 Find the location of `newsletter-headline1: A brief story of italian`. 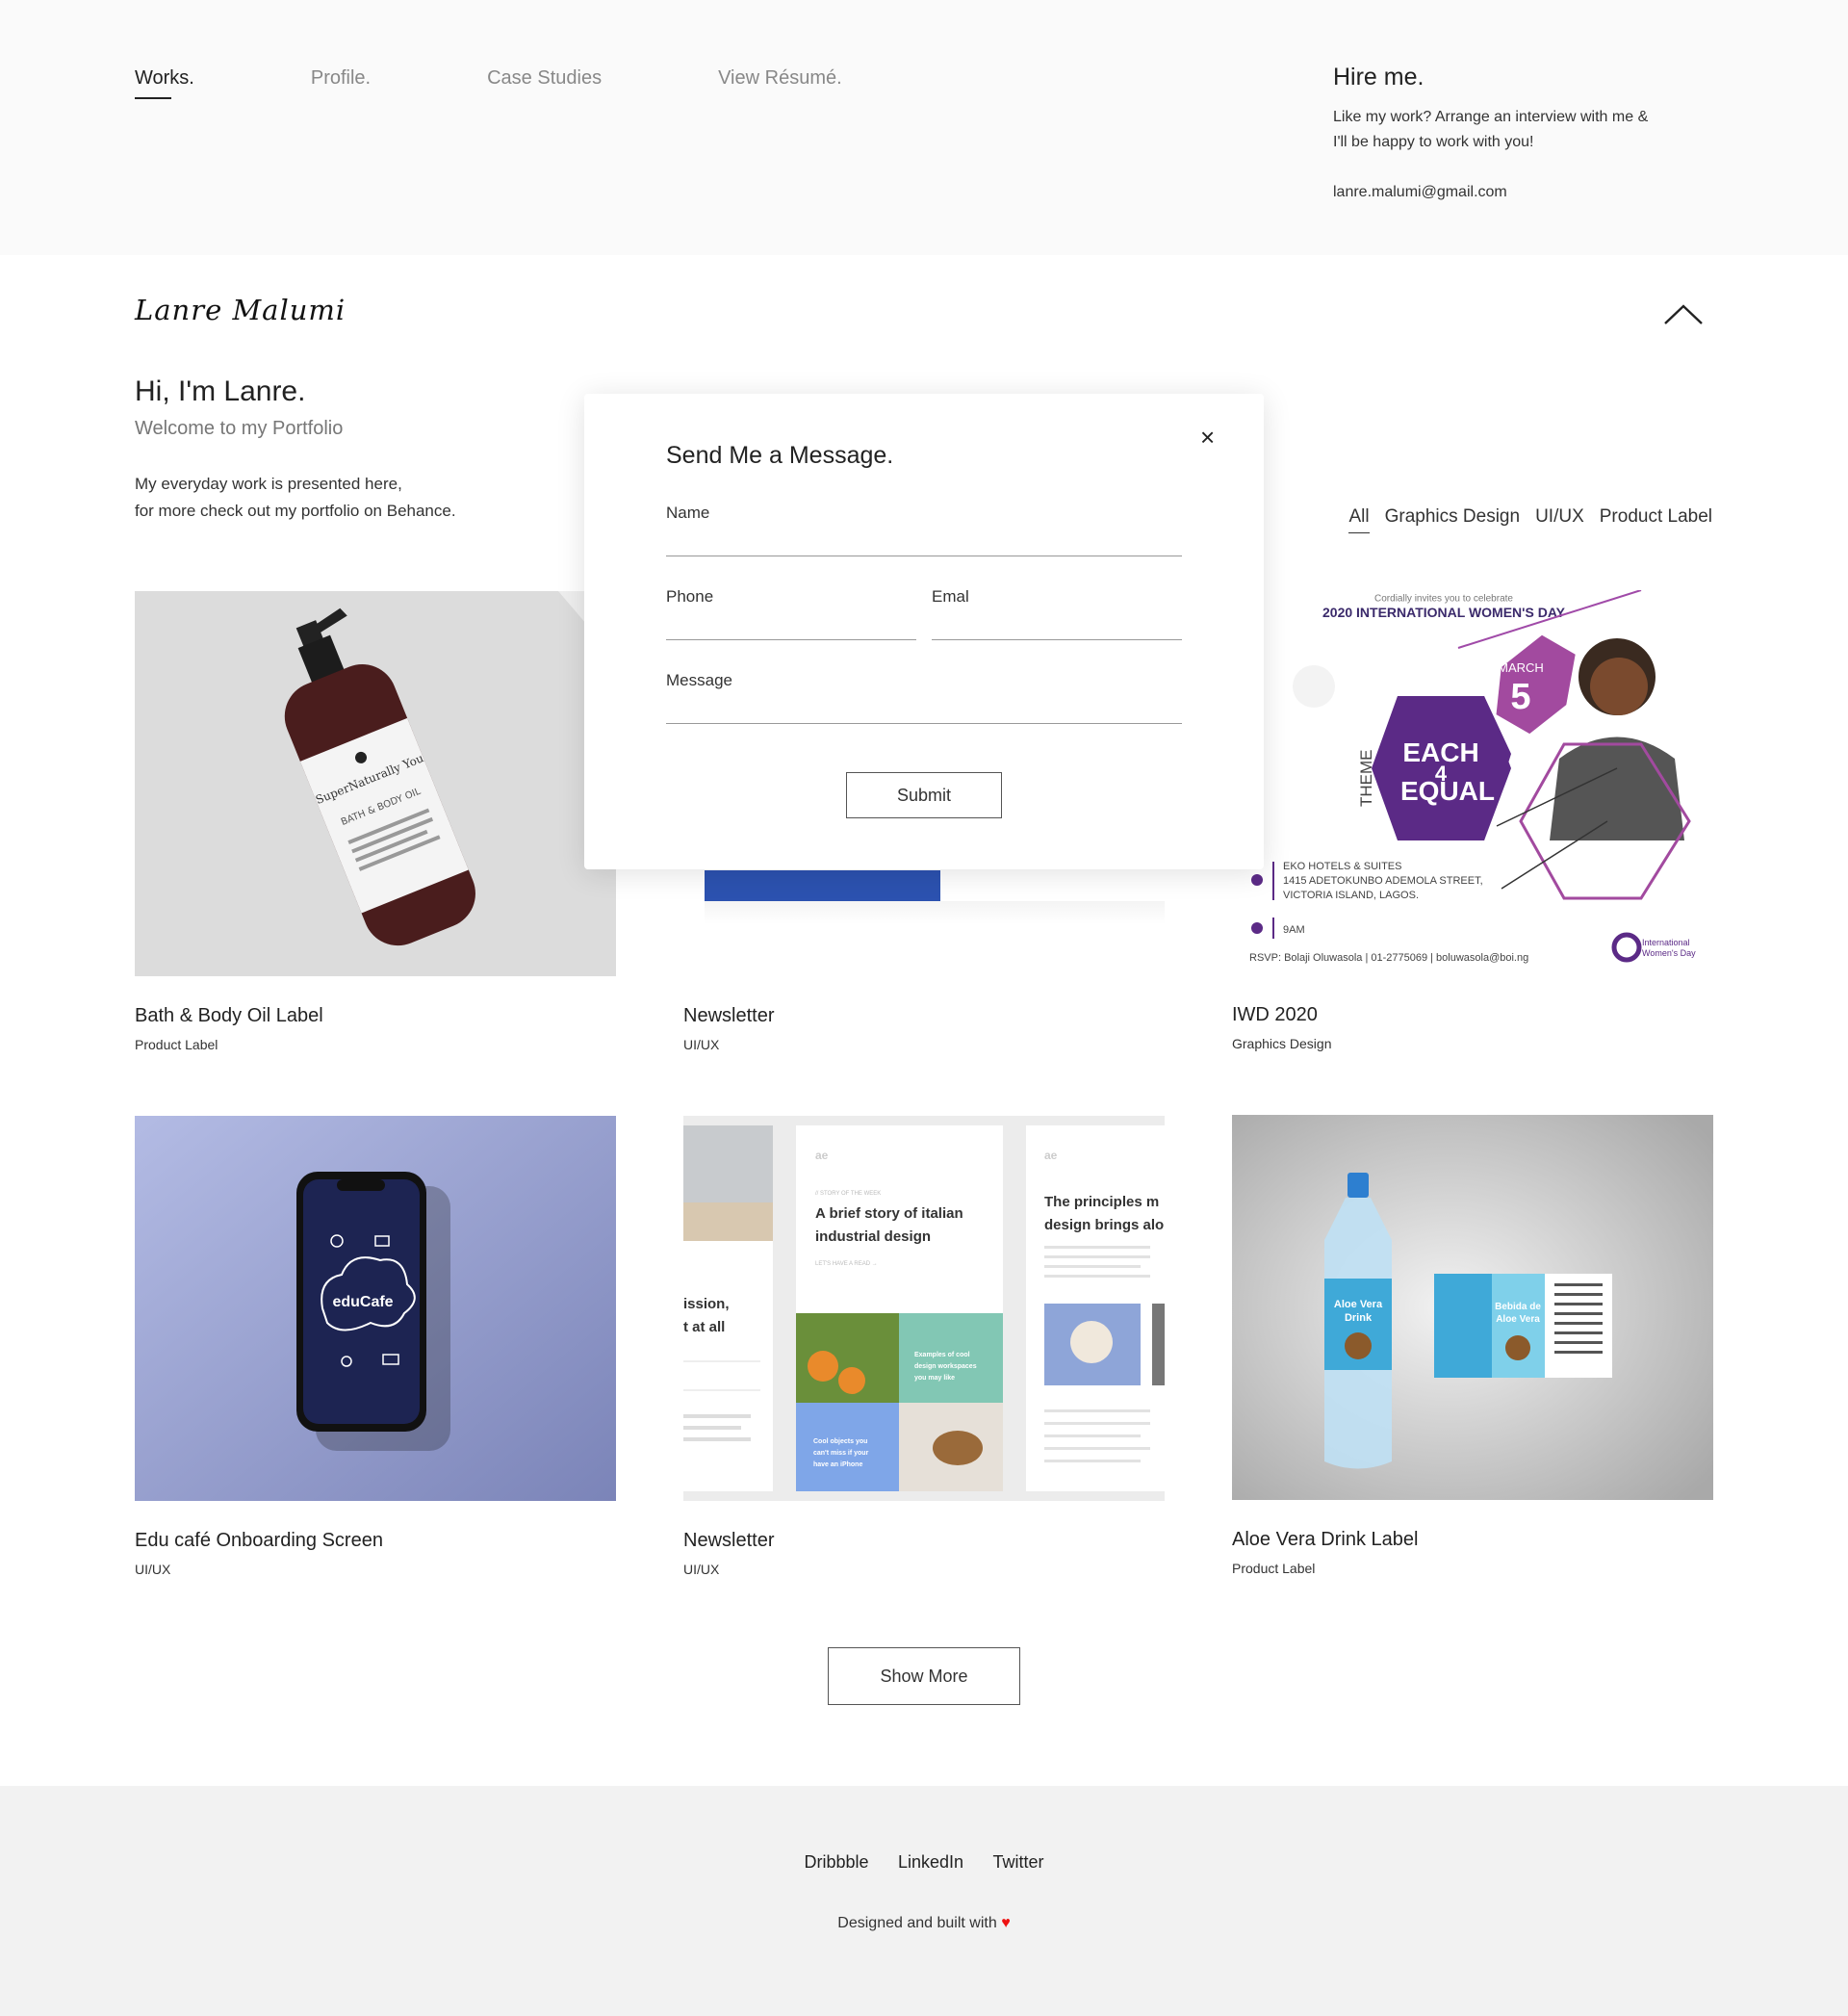

newsletter-headline1: A brief story of italian is located at coordinates (889, 1213).